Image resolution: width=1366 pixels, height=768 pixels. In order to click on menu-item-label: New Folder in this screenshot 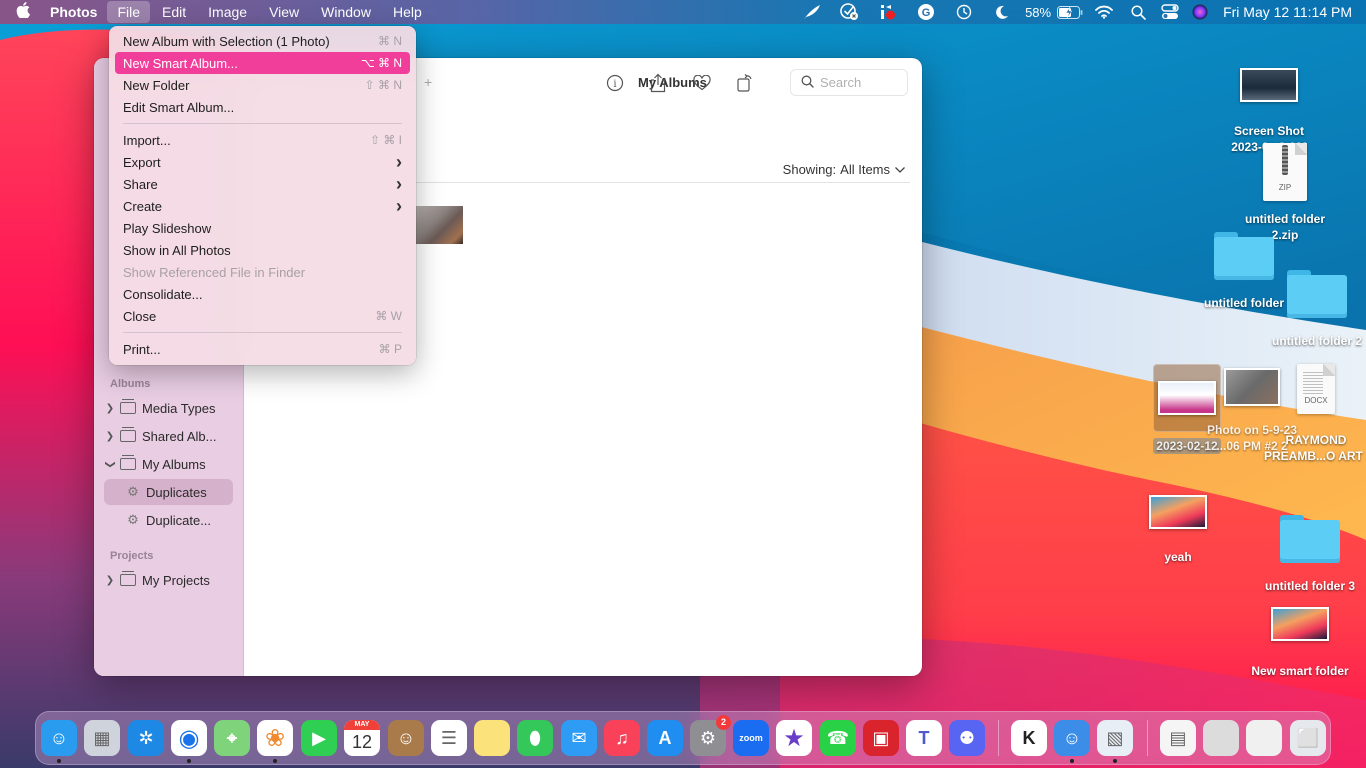, I will do `click(156, 85)`.